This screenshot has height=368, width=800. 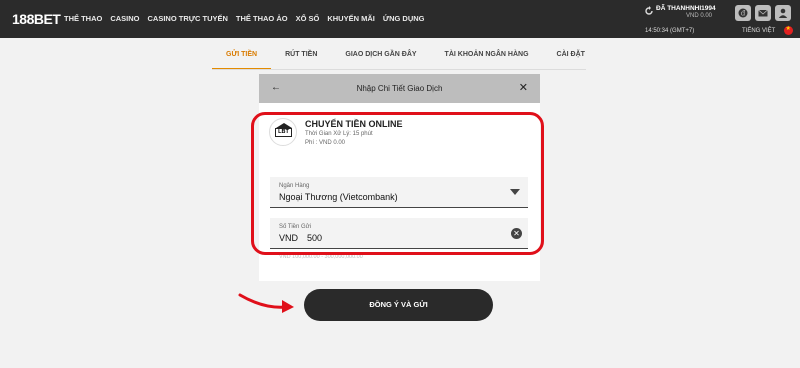 I want to click on tab-withdraw: RÚT TIỀN, so click(x=301, y=60).